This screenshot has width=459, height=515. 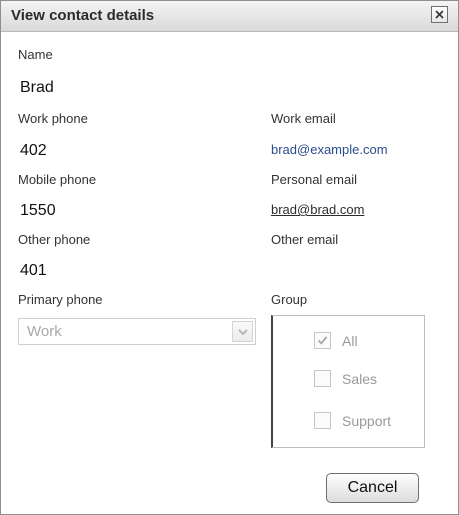 I want to click on group-option-label: All, so click(x=350, y=341).